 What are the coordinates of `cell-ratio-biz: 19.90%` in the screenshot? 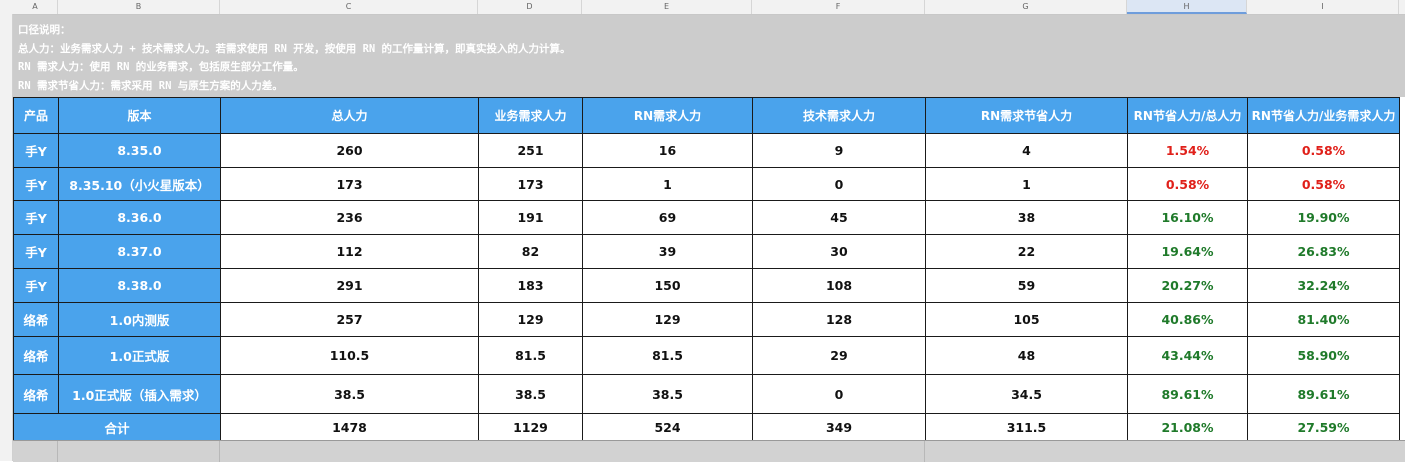 It's located at (1323, 217).